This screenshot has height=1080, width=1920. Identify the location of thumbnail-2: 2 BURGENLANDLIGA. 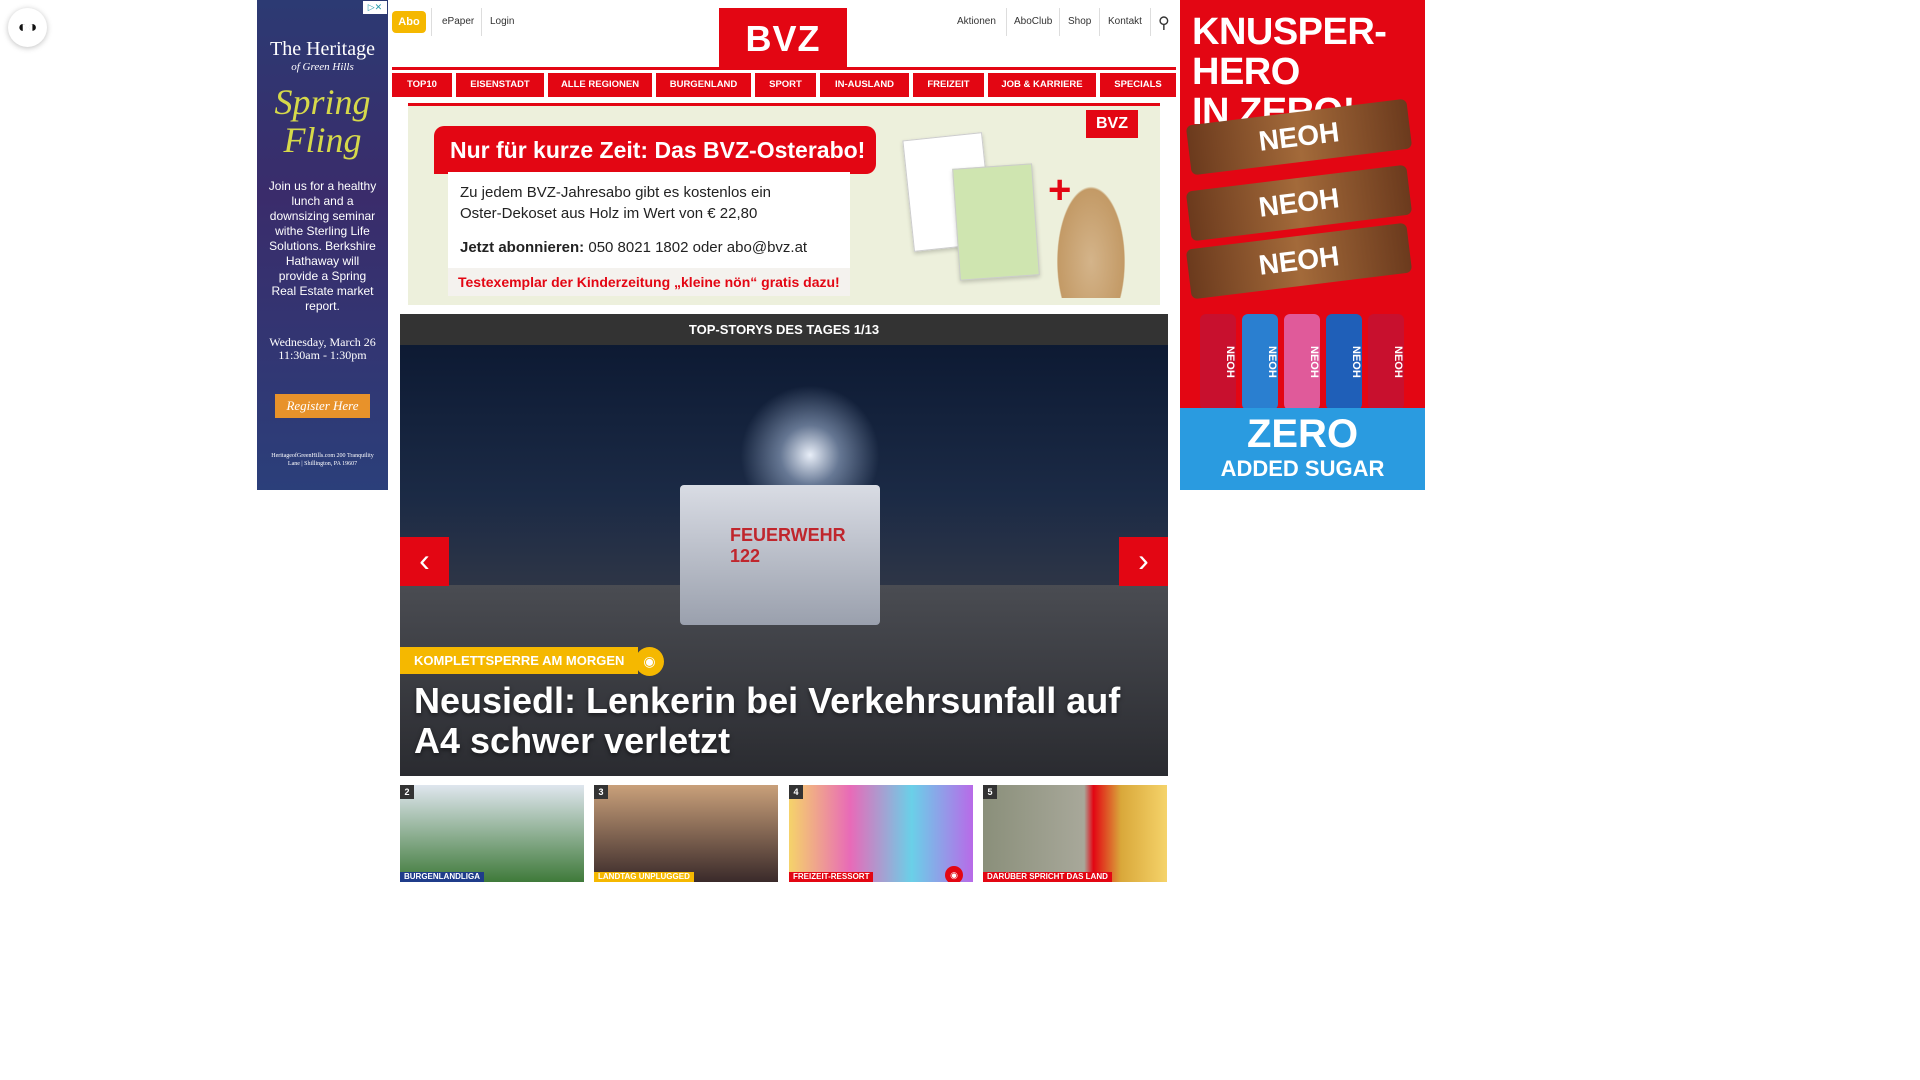
(492, 833).